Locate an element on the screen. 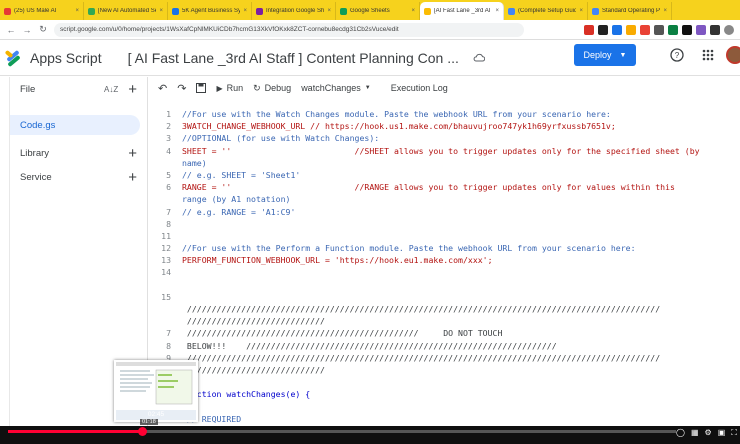  files-label: File is located at coordinates (28, 89).